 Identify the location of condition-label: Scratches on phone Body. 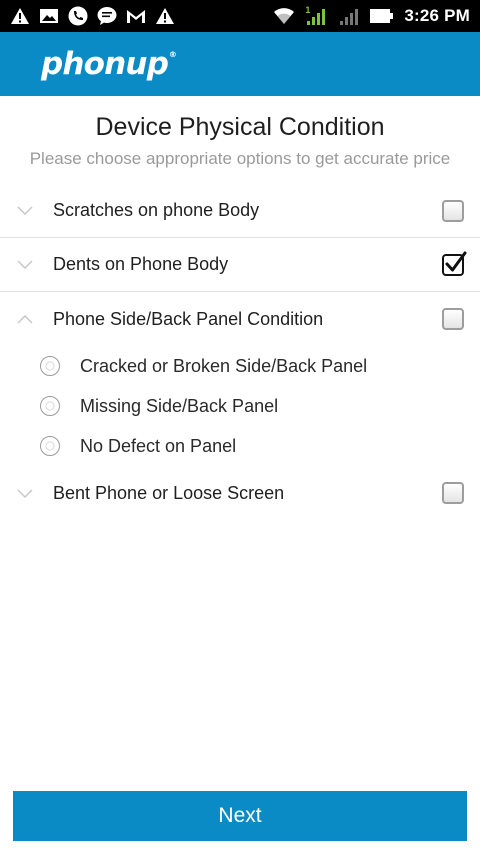
(156, 210).